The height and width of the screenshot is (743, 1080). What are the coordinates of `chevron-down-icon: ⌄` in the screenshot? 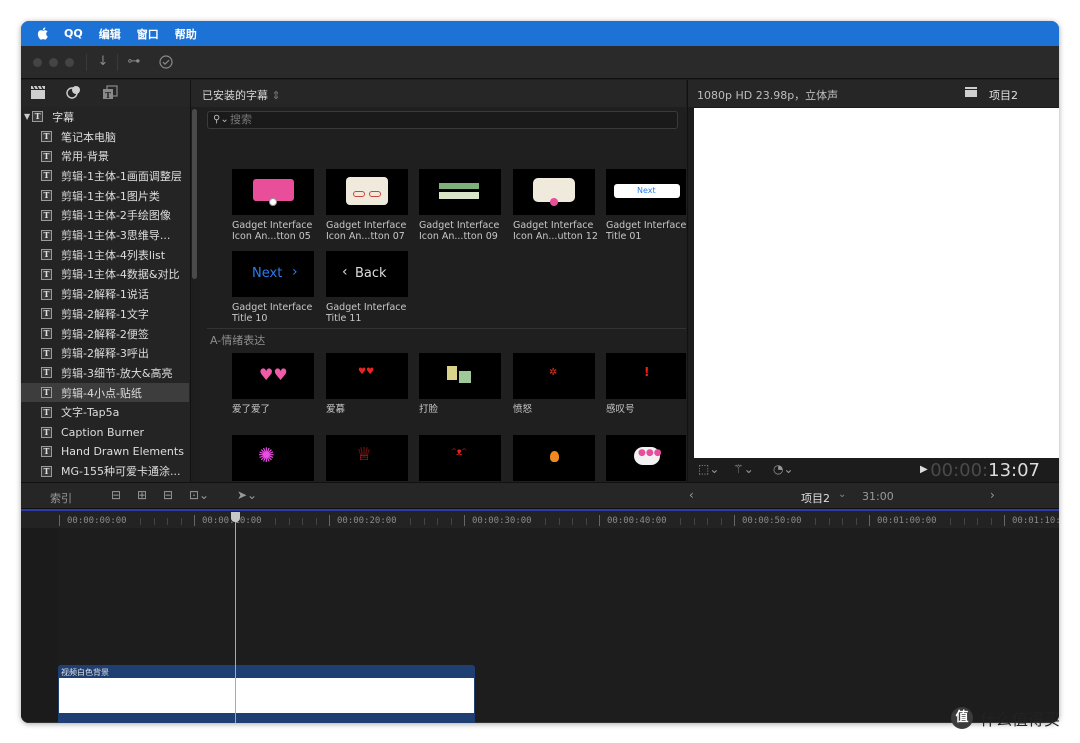 It's located at (842, 494).